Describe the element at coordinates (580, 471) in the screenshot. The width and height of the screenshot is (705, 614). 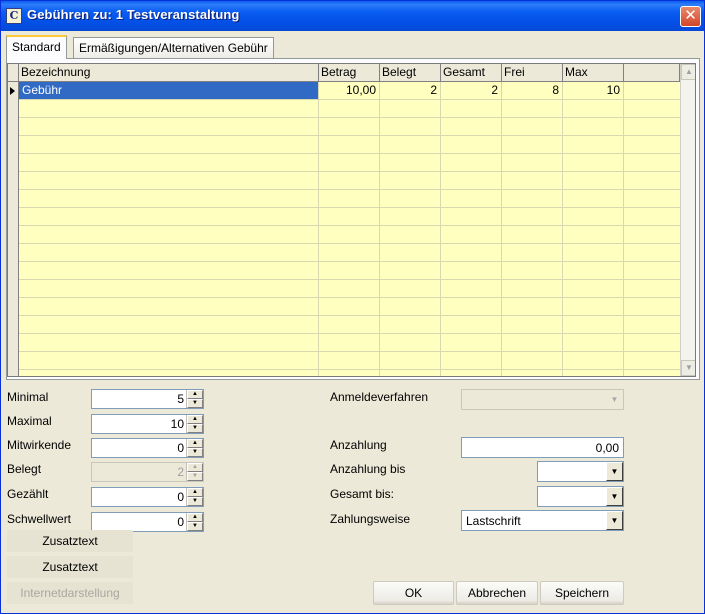
I see `anzahlung-bis-date-picker: ▼` at that location.